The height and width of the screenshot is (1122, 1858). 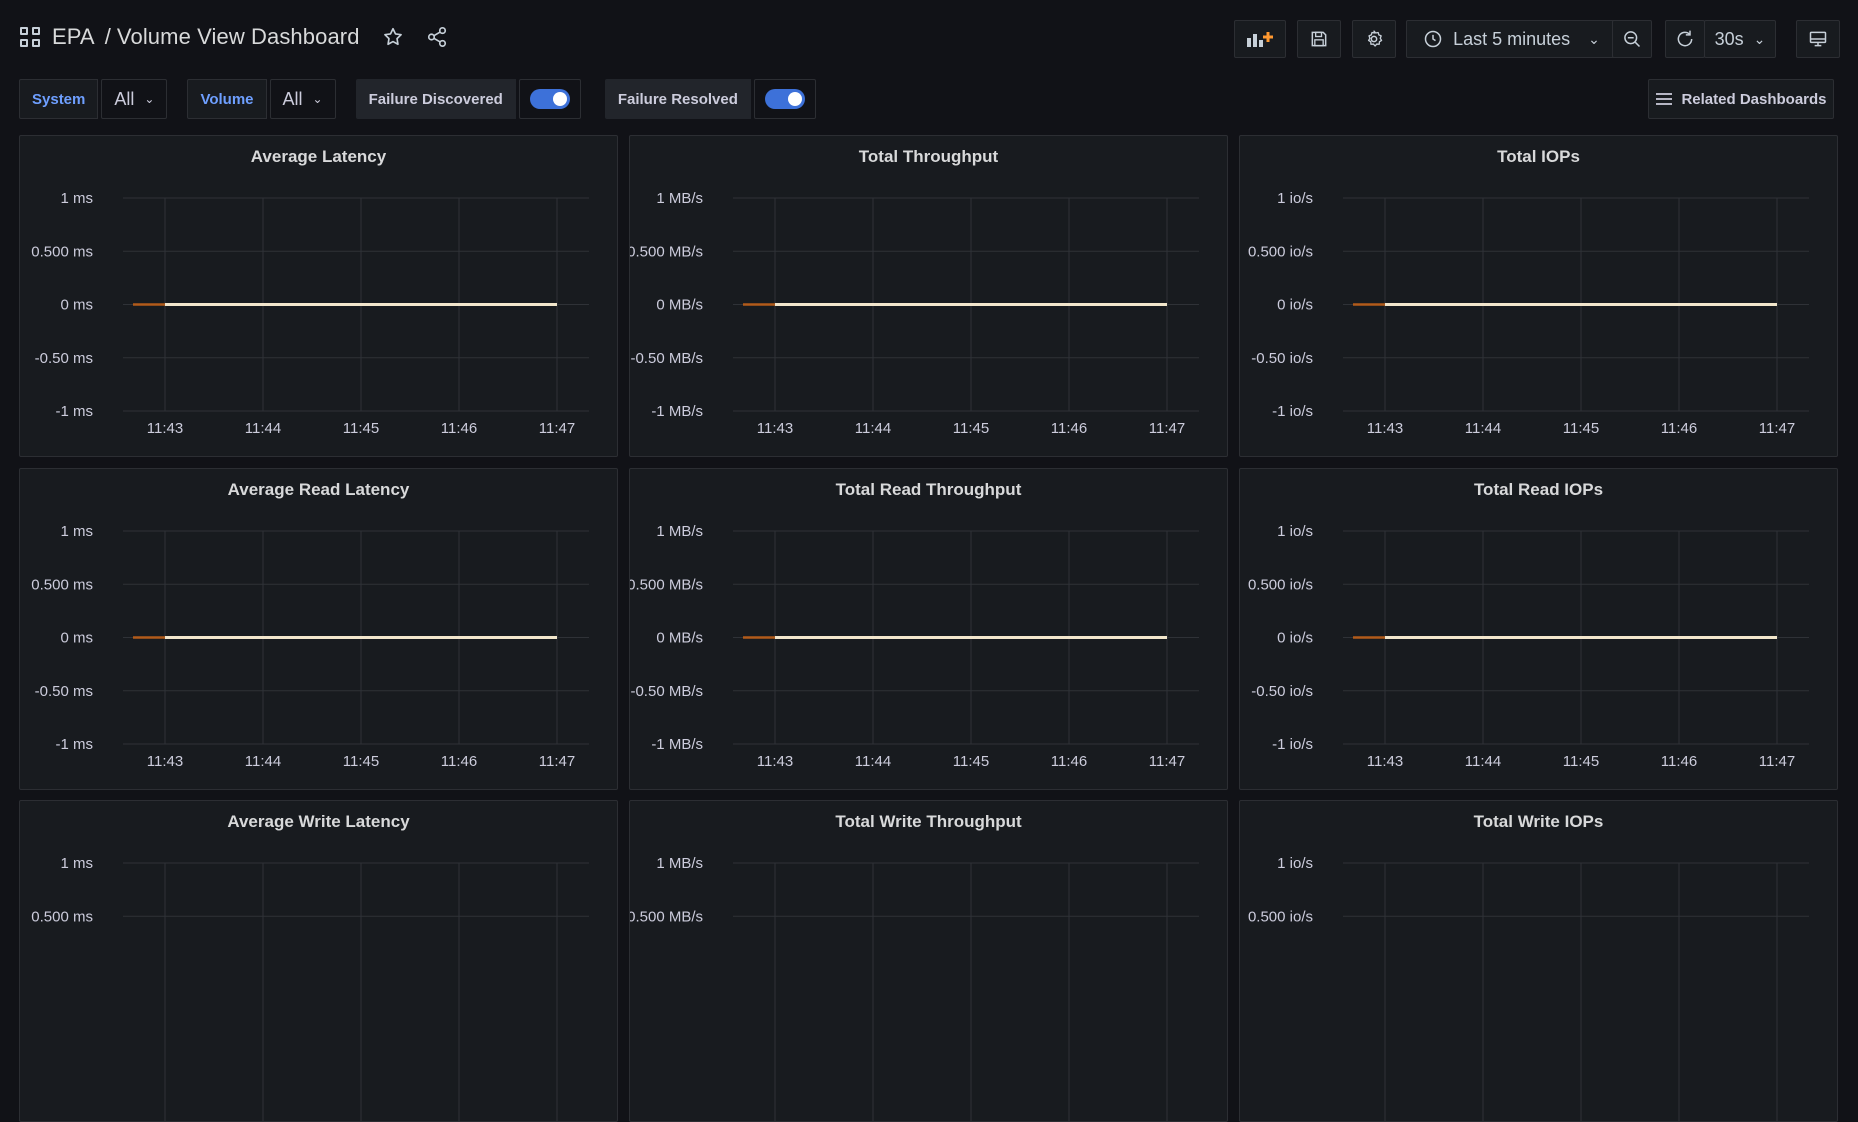 I want to click on panel-total-write-throughput: Total Write Throughput 1 MB/s 0.500 MB/s, so click(x=928, y=961).